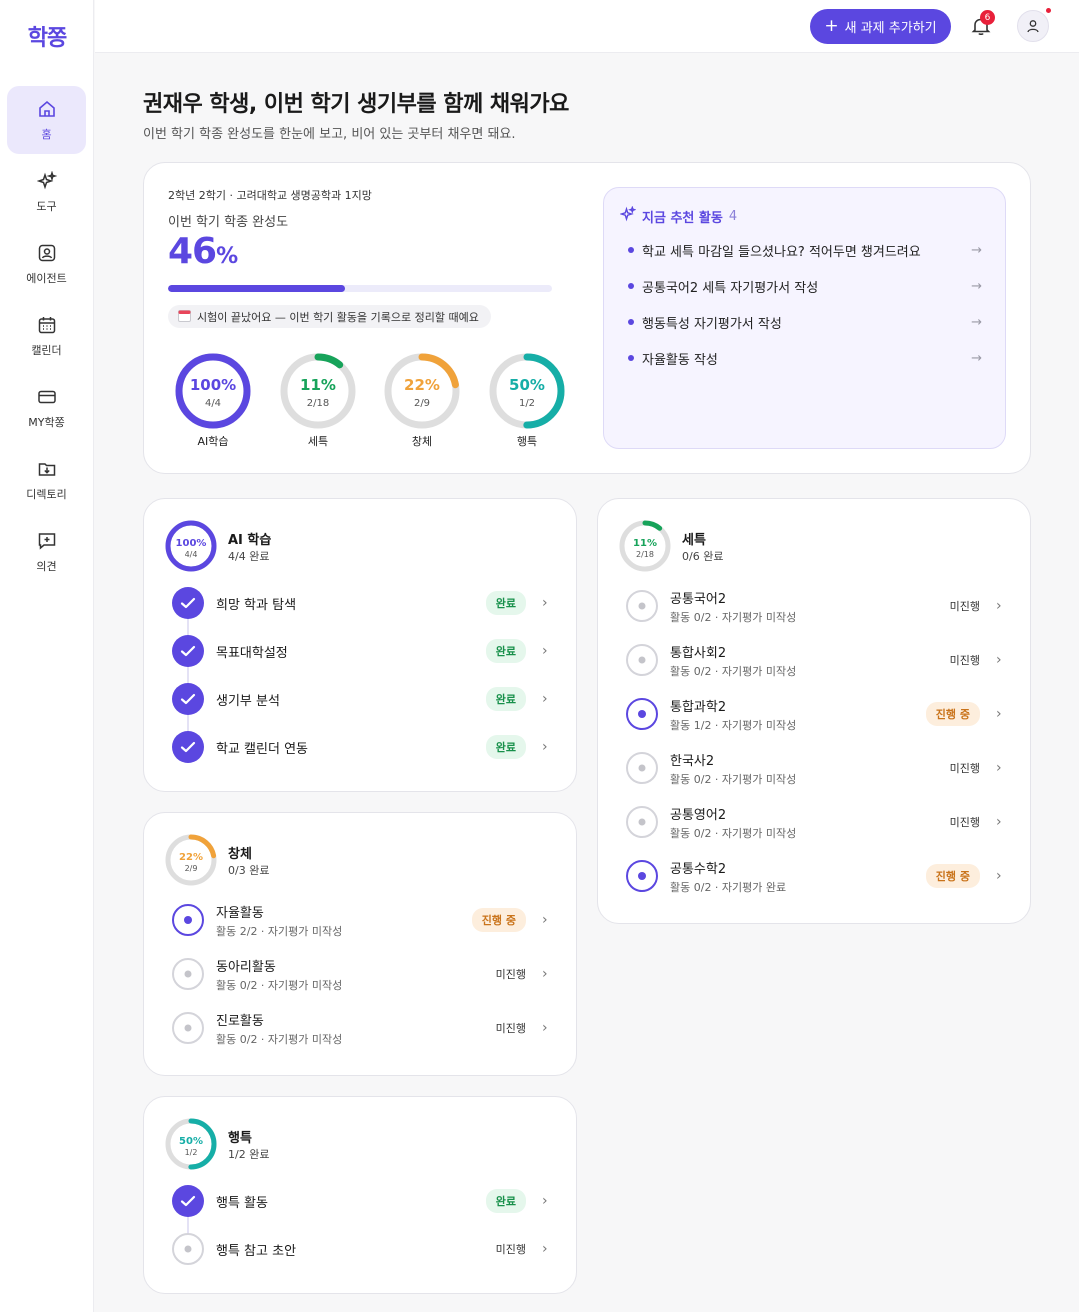  Describe the element at coordinates (805, 322) in the screenshot. I see `recommend-item: 행동특성 자기평가서 작성 →` at that location.